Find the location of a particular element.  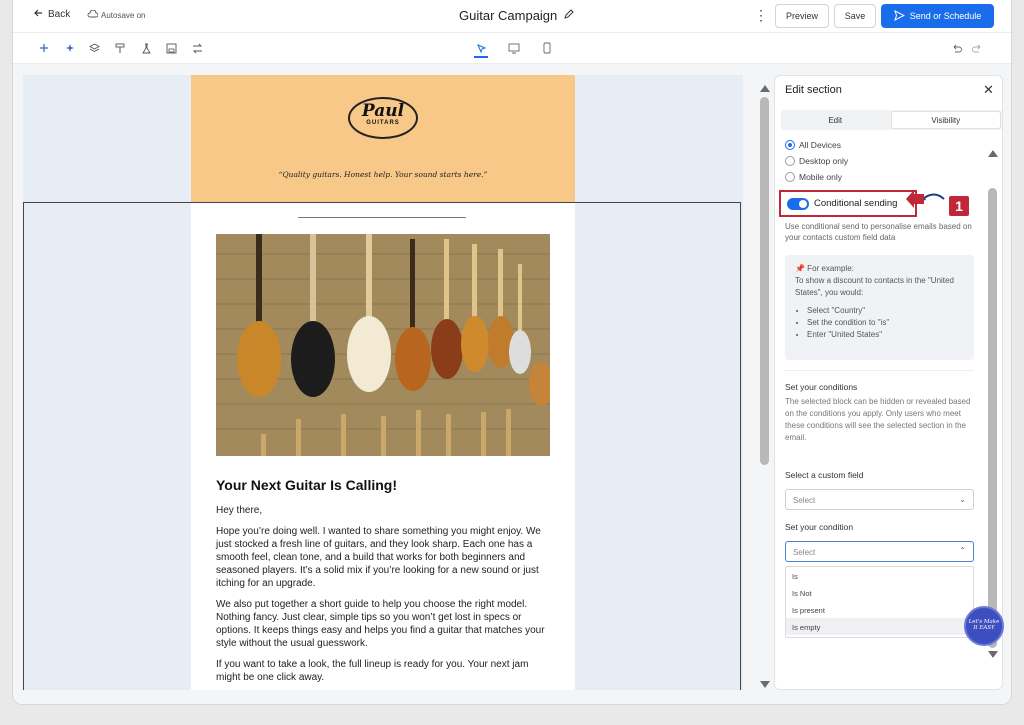

chevron-up-icon: ⌃ is located at coordinates (962, 550).